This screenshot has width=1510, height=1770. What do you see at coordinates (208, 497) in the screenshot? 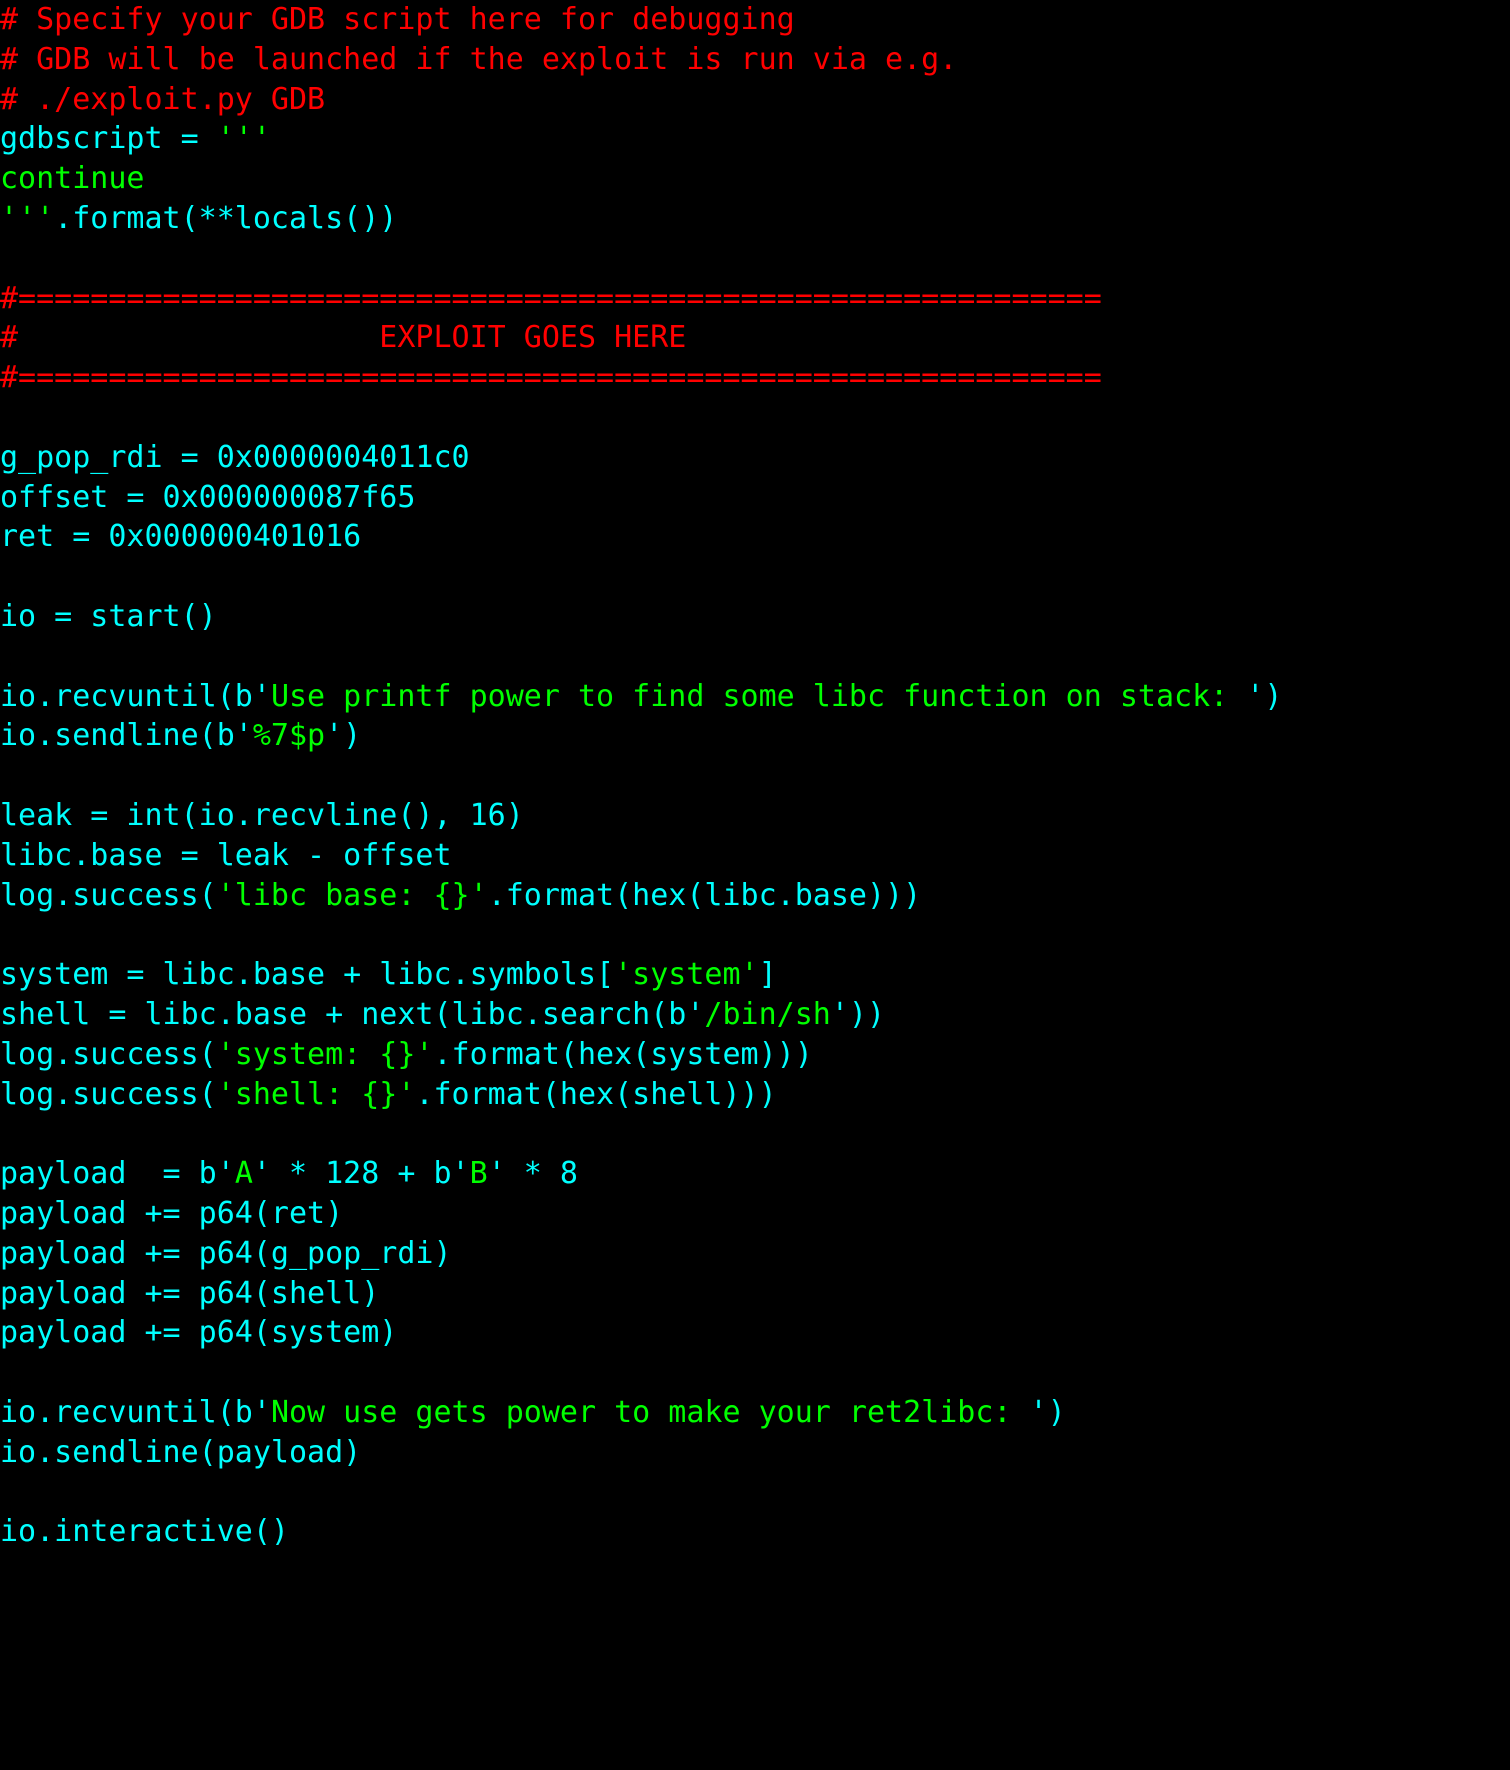
I see `code-token-code: offset = 0x000000087f65` at bounding box center [208, 497].